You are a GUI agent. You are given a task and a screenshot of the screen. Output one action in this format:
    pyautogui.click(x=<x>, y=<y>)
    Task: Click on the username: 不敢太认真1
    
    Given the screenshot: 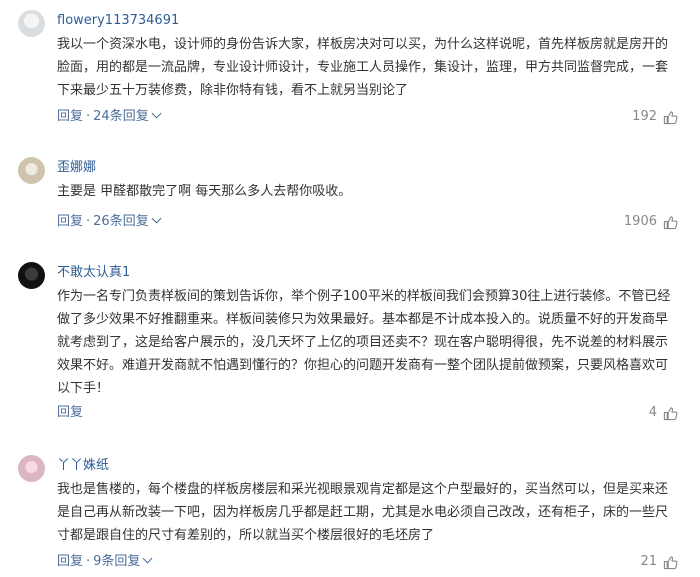 What is the action you would take?
    pyautogui.click(x=93, y=273)
    